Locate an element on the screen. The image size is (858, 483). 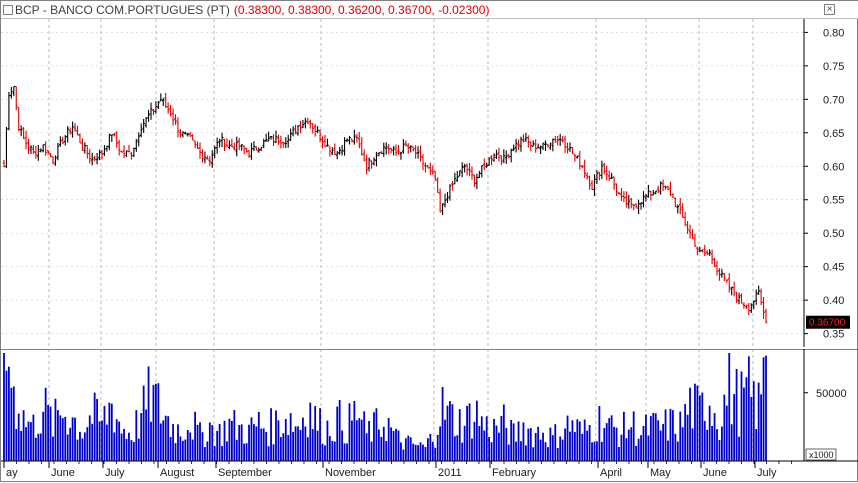
close-icon: × is located at coordinates (829, 9).